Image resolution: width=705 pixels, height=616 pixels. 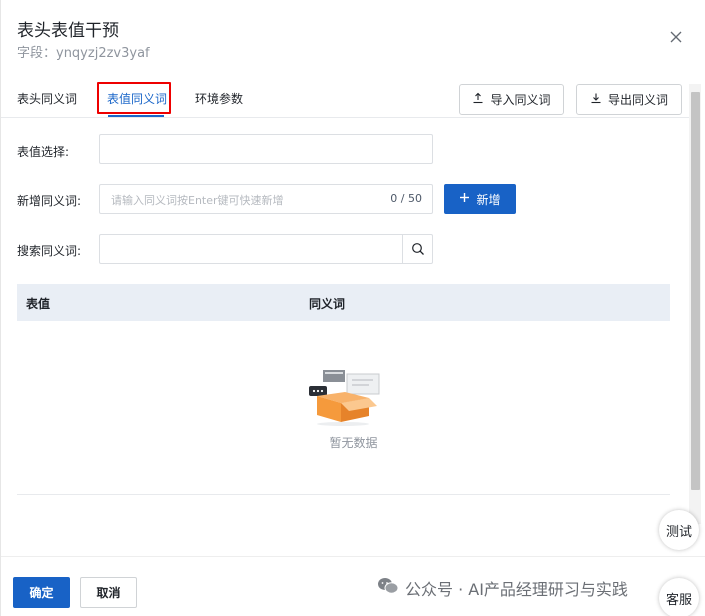 What do you see at coordinates (197, 200) in the screenshot?
I see `add-synonym-placeholder: 请输入同义词按Enter键可快速新增` at bounding box center [197, 200].